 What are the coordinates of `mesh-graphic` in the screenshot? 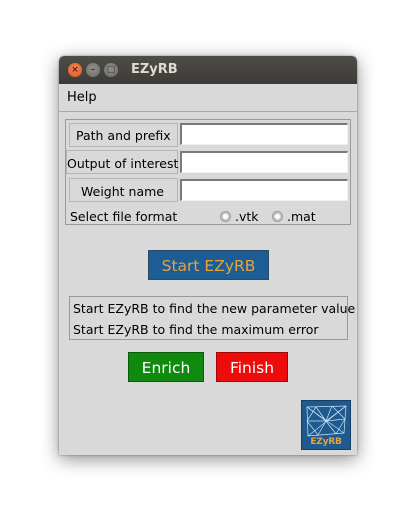 It's located at (326, 421).